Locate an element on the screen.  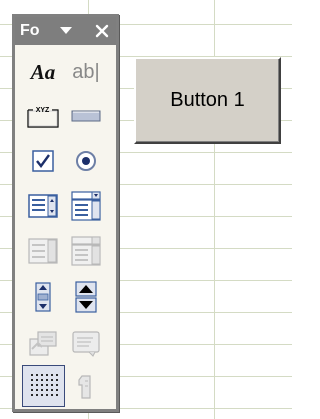
label-aa-icon: Aa is located at coordinates (43, 71).